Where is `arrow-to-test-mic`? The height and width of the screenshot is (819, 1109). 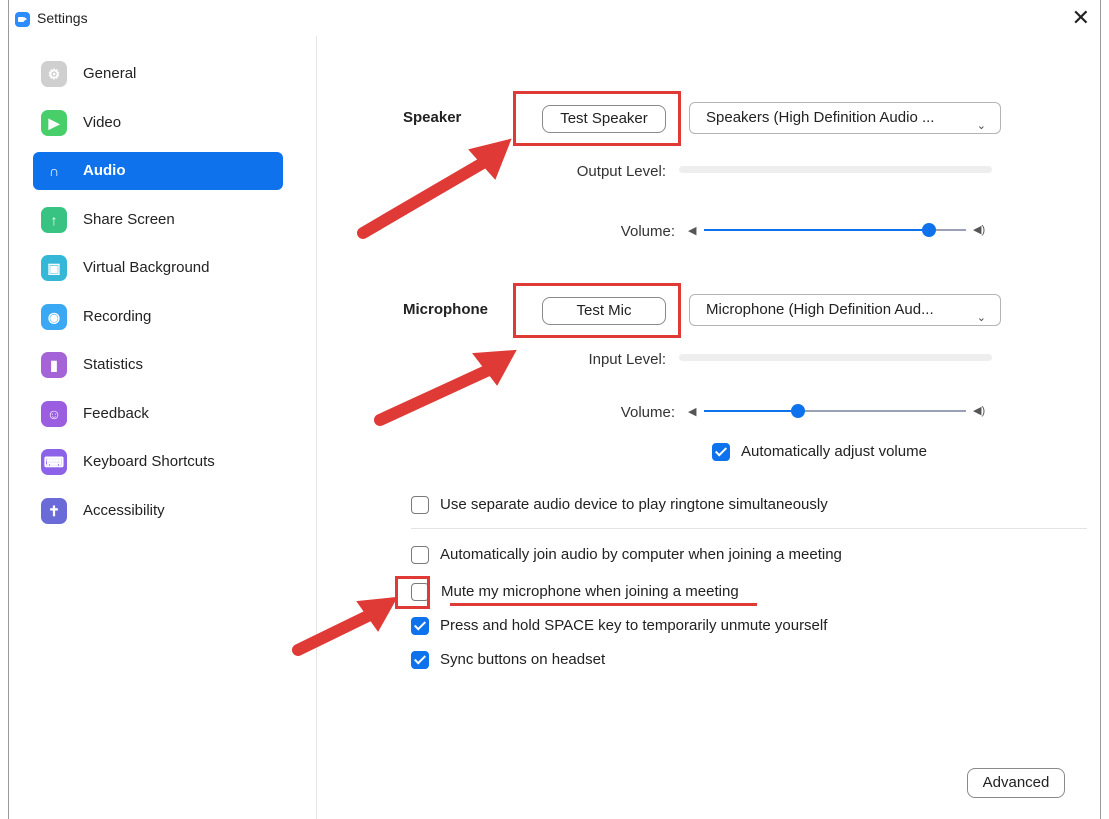 arrow-to-test-mic is located at coordinates (436, 394).